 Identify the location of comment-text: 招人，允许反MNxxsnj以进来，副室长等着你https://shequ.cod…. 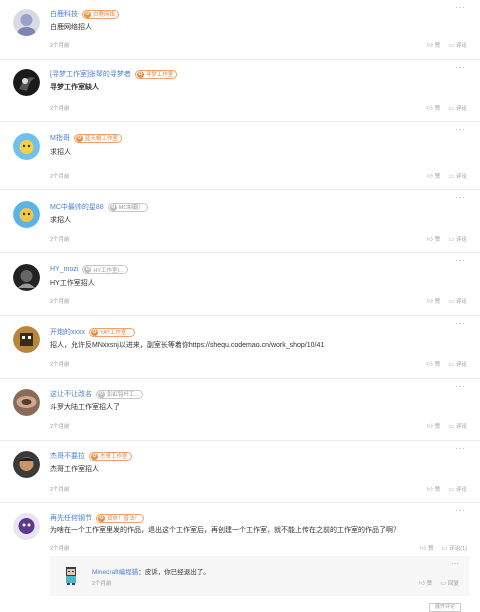
(187, 345).